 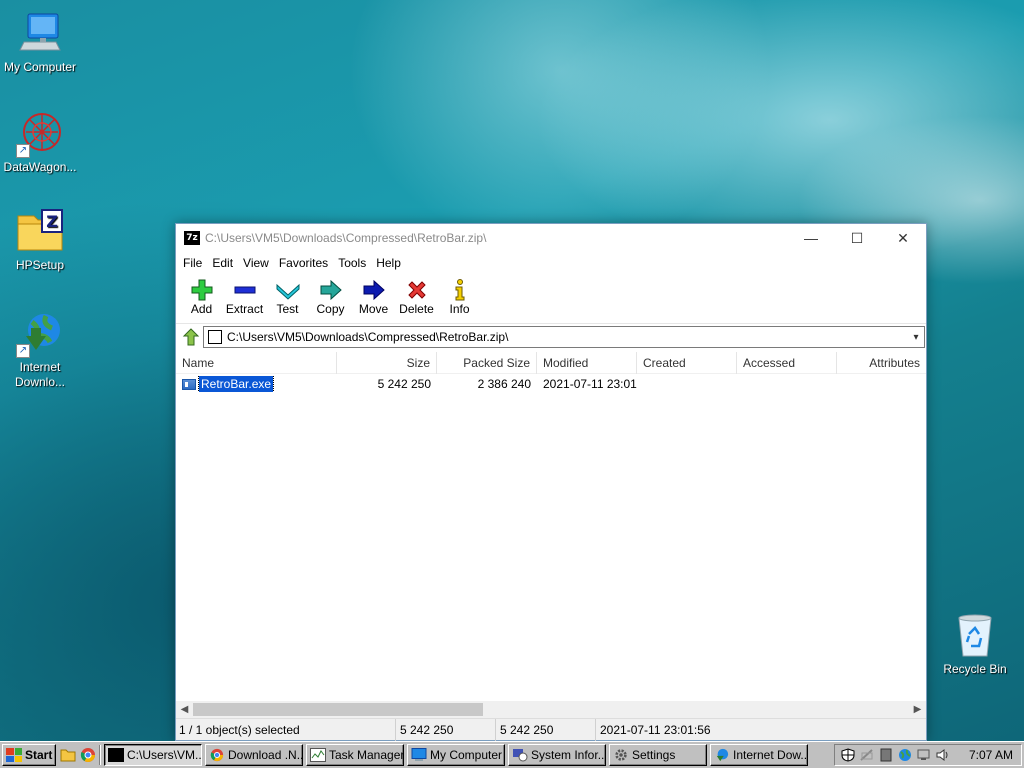 I want to click on column-size: Size, so click(x=387, y=363).